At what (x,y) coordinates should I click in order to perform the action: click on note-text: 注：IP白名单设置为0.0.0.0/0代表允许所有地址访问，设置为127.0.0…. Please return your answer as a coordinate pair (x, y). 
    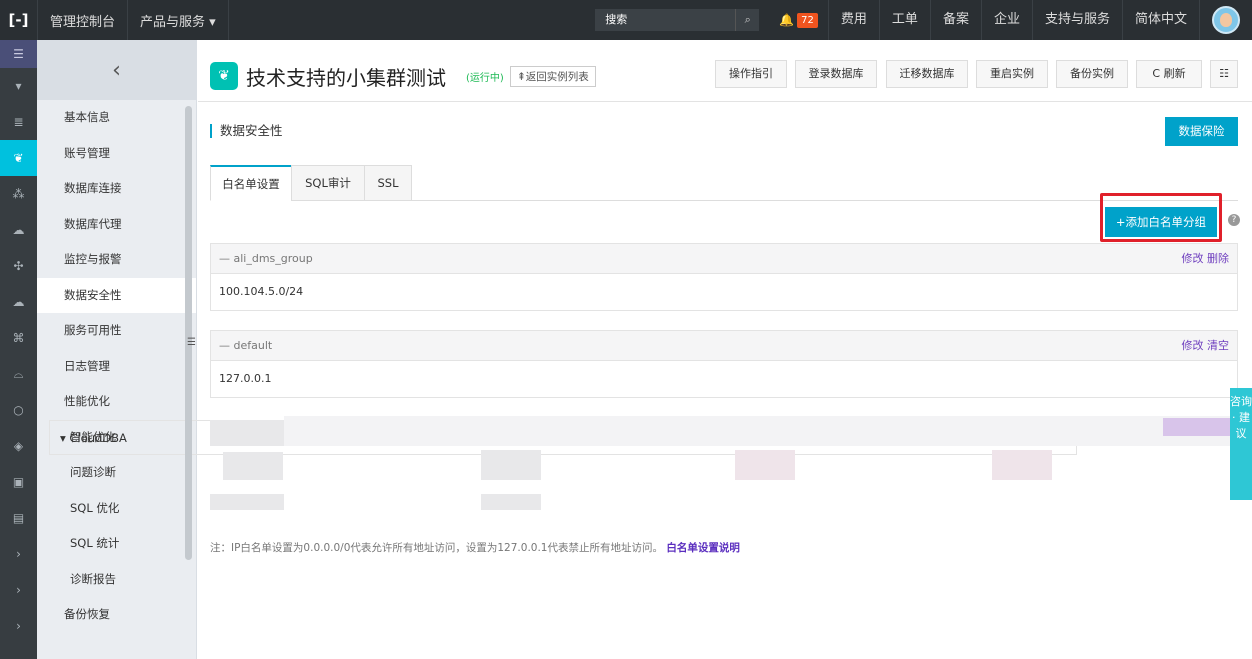
    Looking at the image, I should click on (436, 548).